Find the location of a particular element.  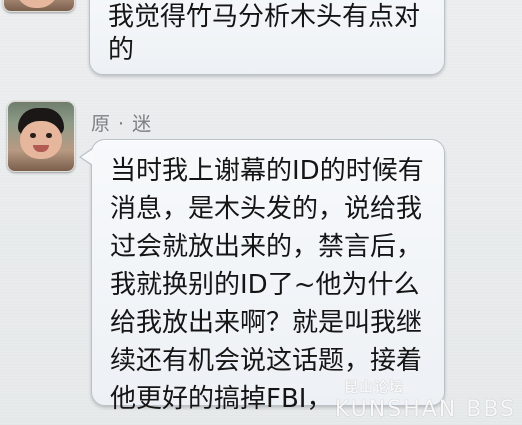

message-line: 当时我上谢幕的ID的时候有 is located at coordinates (267, 171).